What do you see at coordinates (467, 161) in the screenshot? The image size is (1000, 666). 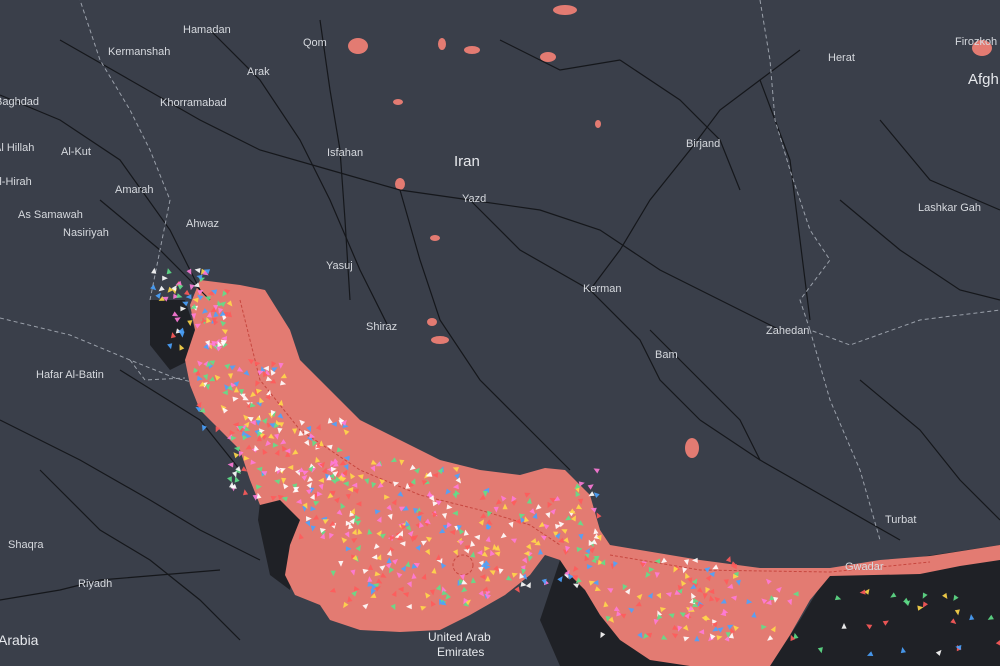 I see `label-iran: Iran` at bounding box center [467, 161].